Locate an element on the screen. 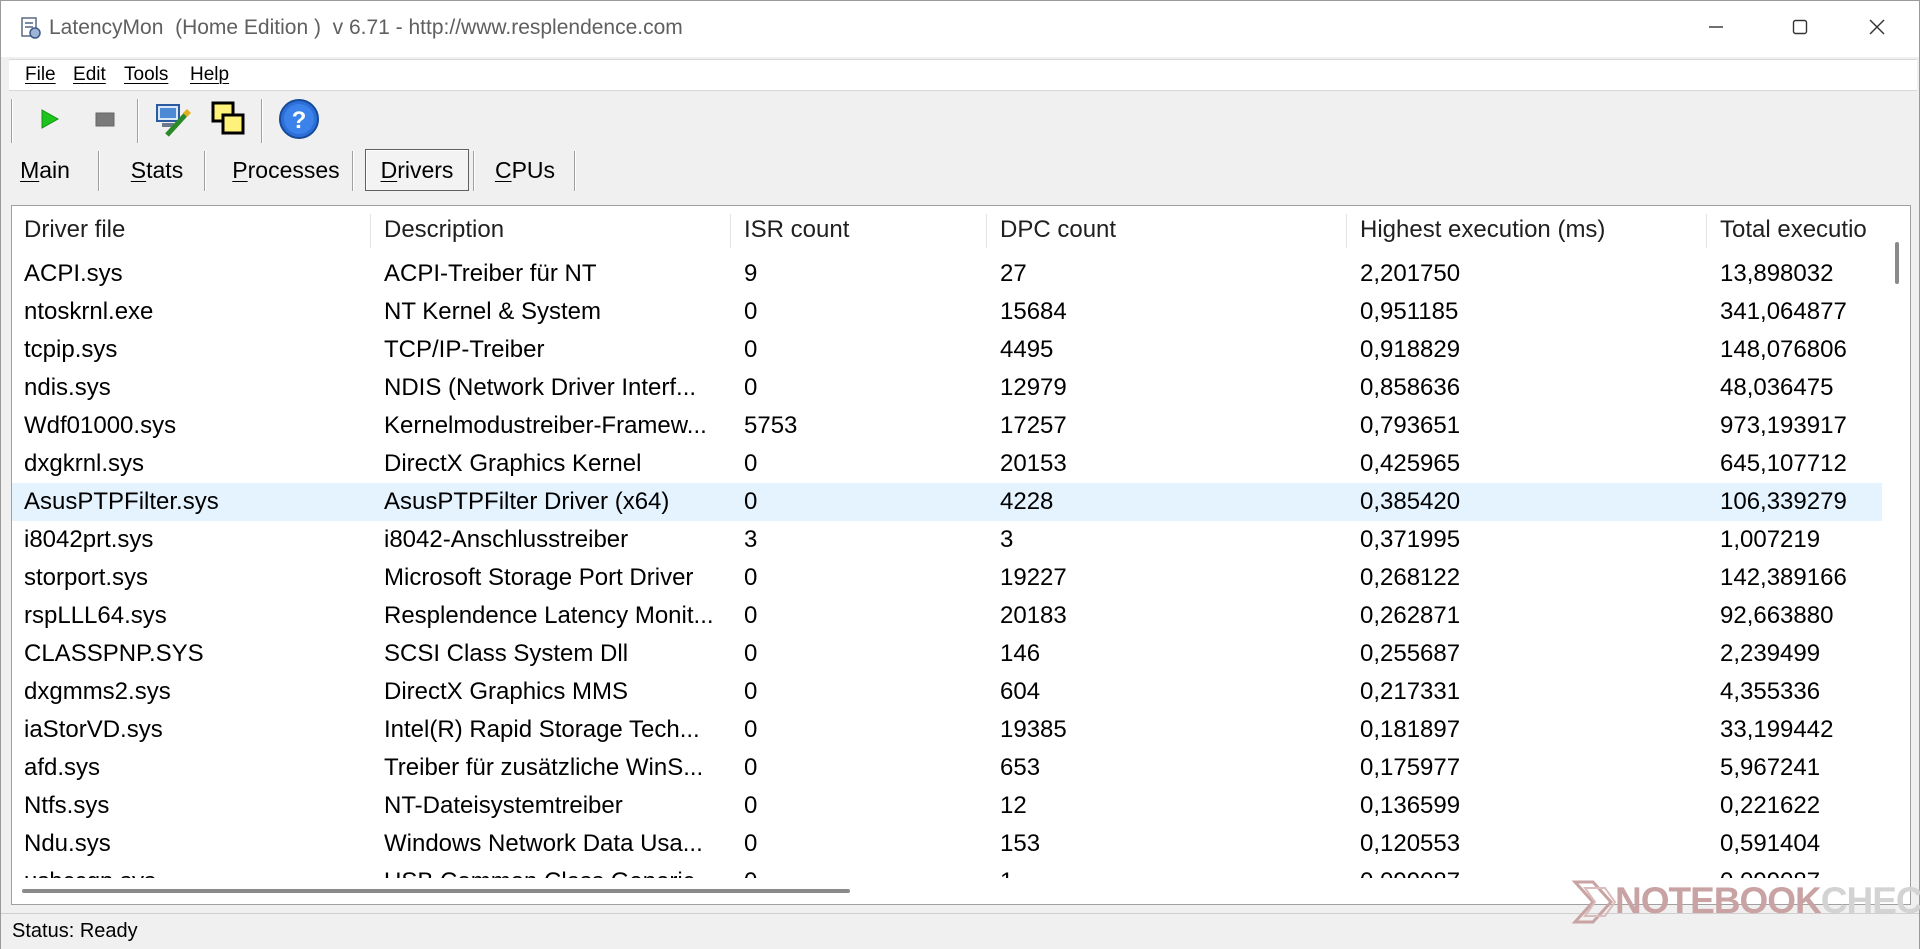 The width and height of the screenshot is (1920, 949). tab-main-key: M is located at coordinates (30, 169).